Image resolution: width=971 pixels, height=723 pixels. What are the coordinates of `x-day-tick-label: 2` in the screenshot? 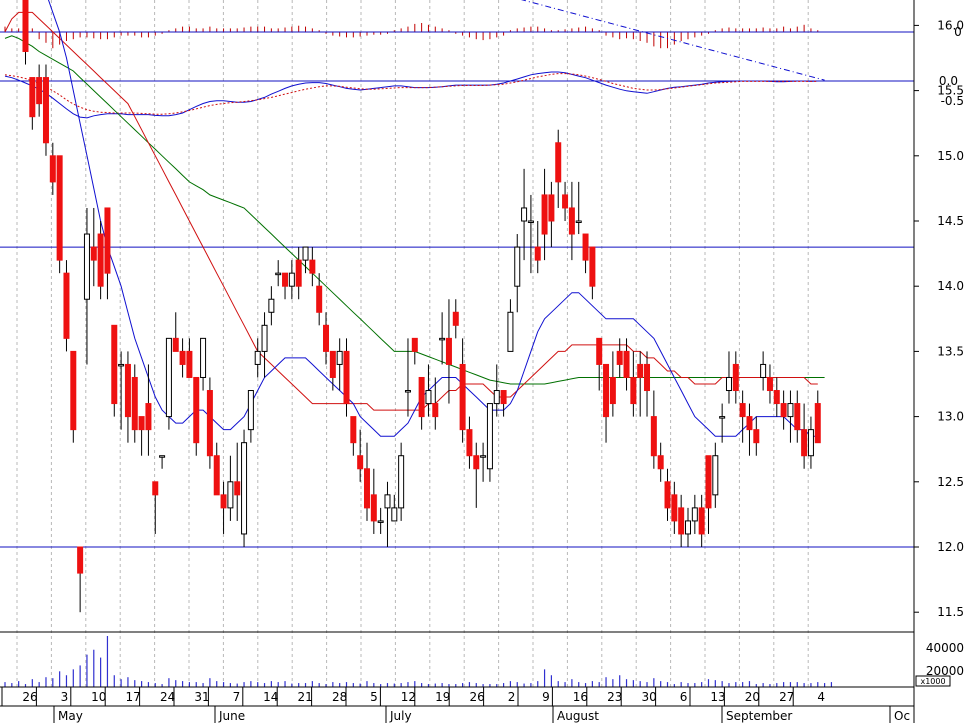 It's located at (512, 697).